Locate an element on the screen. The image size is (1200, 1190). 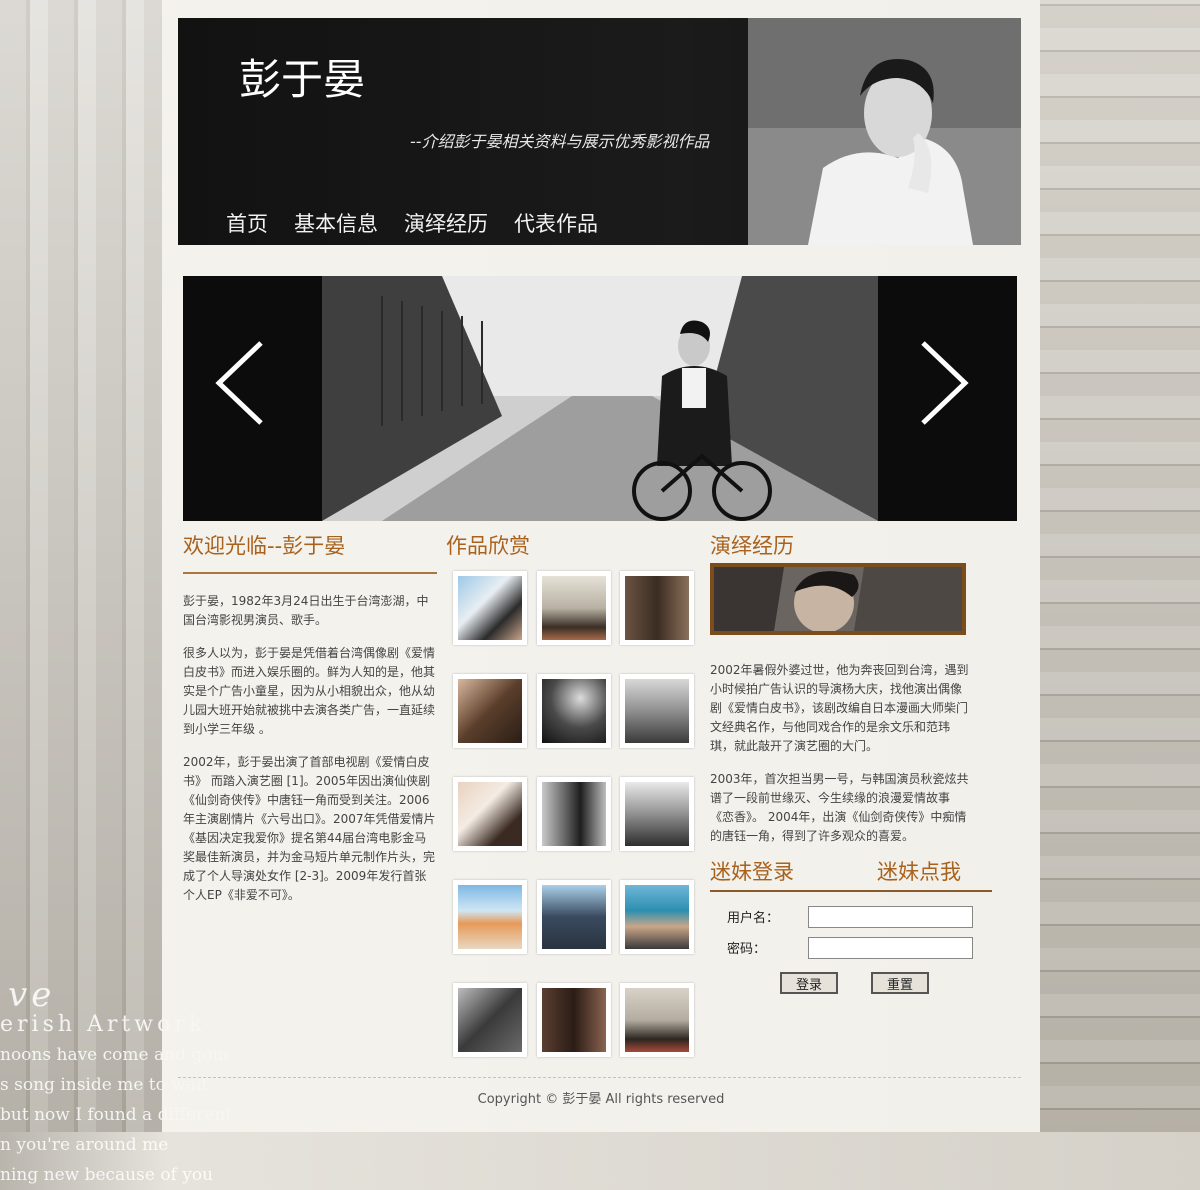
nav-item-works: 代表作品 is located at coordinates (556, 223).